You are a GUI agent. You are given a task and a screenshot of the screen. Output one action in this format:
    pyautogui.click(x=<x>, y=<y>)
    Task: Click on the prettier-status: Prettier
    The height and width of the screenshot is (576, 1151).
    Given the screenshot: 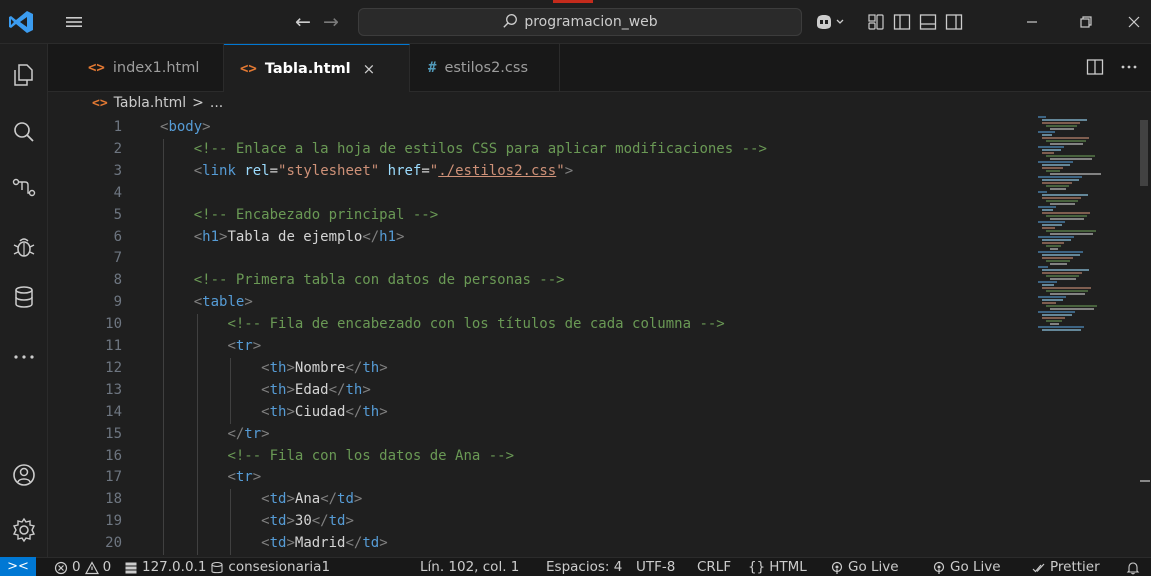 What is the action you would take?
    pyautogui.click(x=1066, y=567)
    